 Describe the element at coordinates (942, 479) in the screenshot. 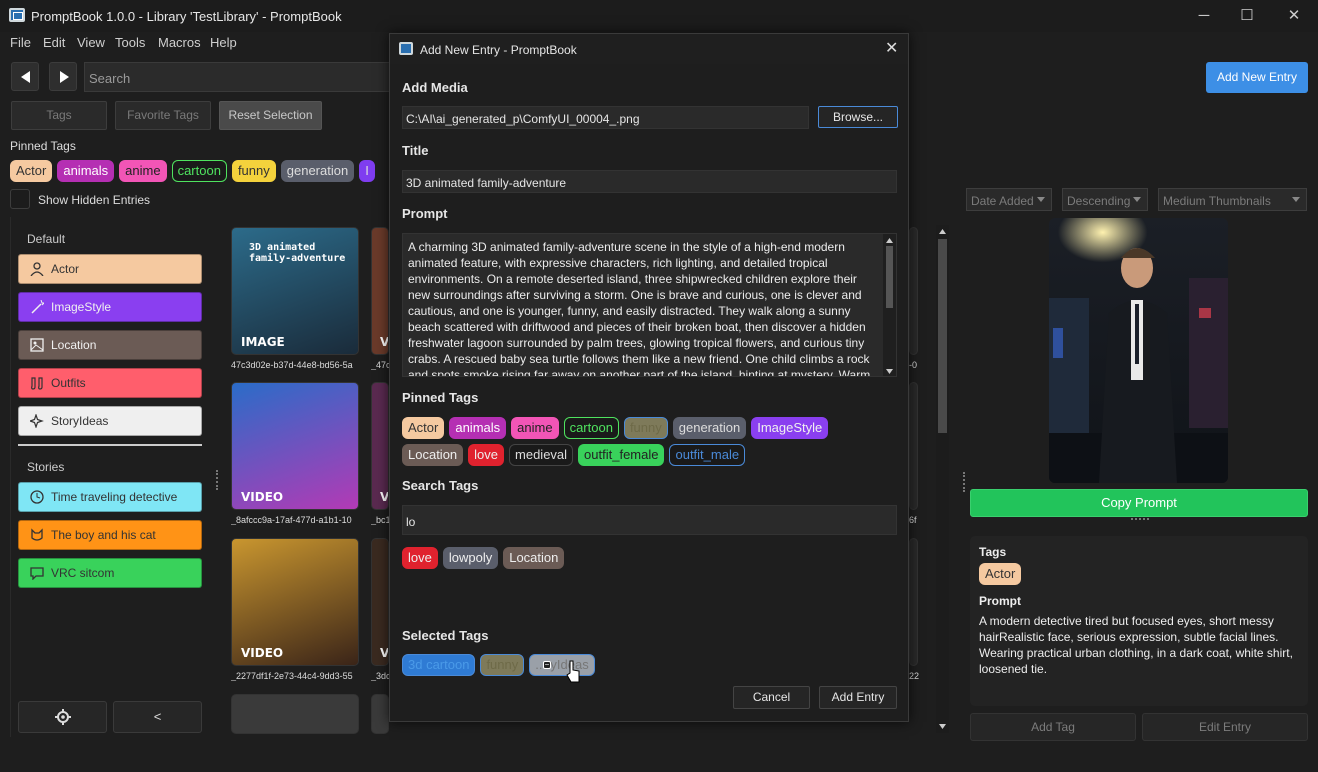

I see `grid-scrollbar` at that location.